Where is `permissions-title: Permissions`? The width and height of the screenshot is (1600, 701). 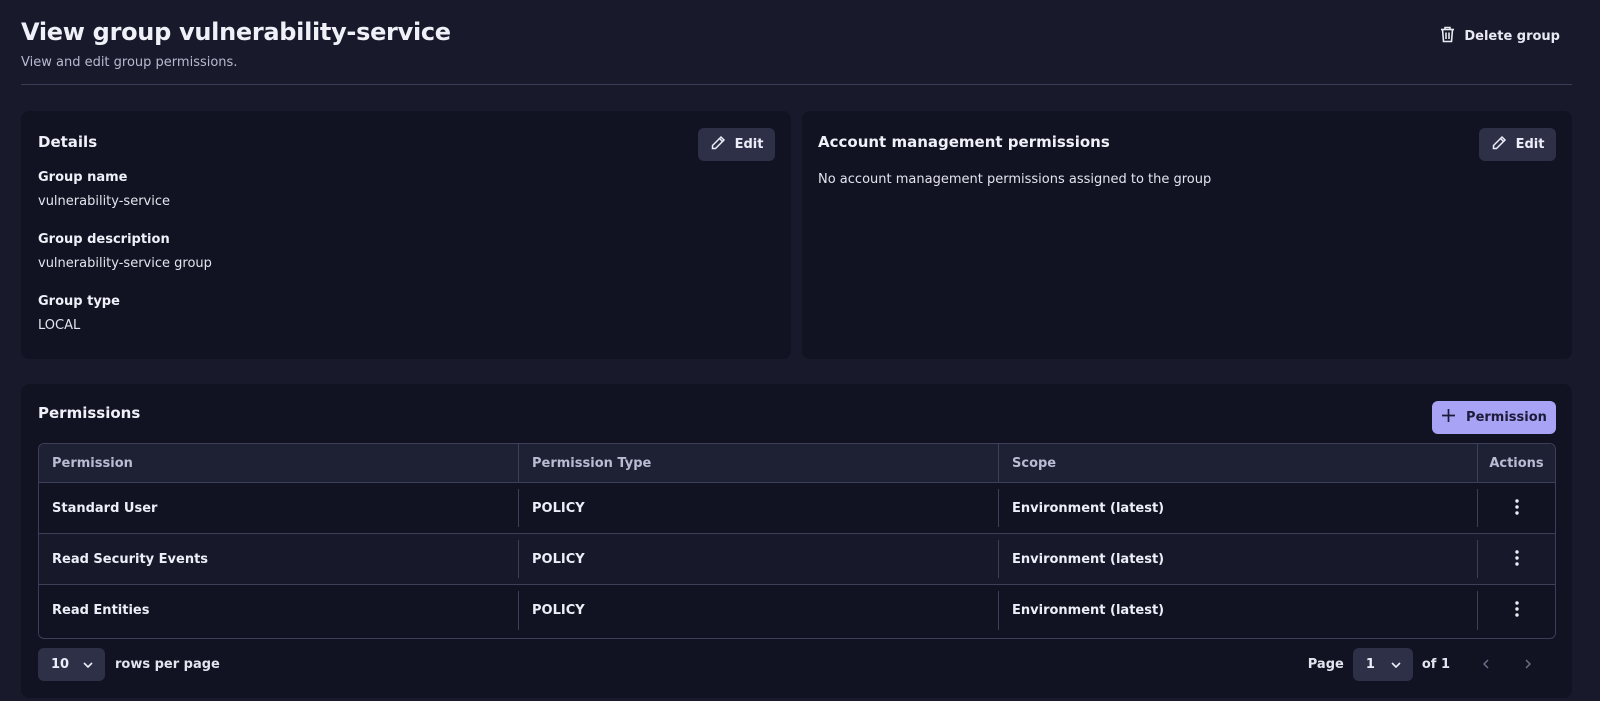
permissions-title: Permissions is located at coordinates (89, 413).